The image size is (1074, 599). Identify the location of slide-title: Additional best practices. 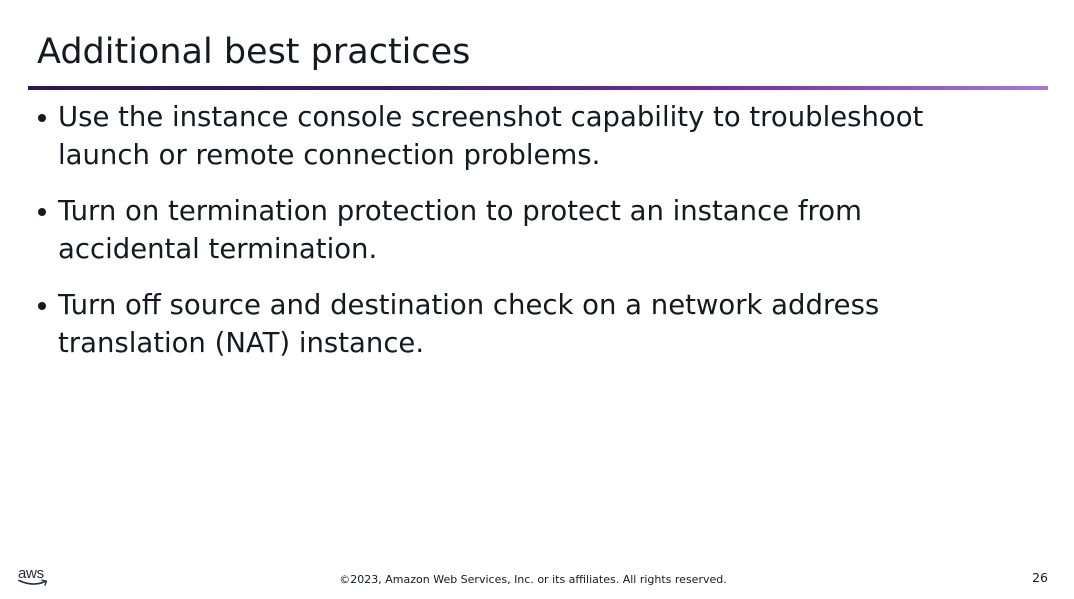
(254, 52).